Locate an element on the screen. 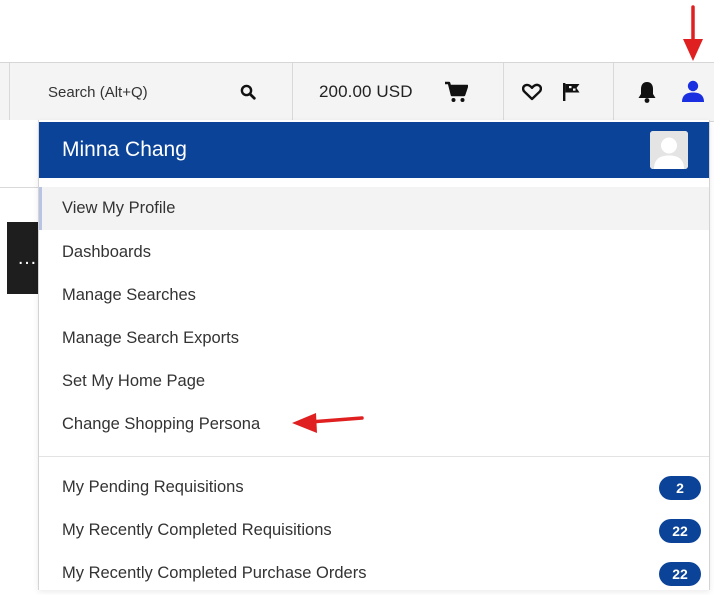 The width and height of the screenshot is (714, 595). flag-icon is located at coordinates (571, 92).